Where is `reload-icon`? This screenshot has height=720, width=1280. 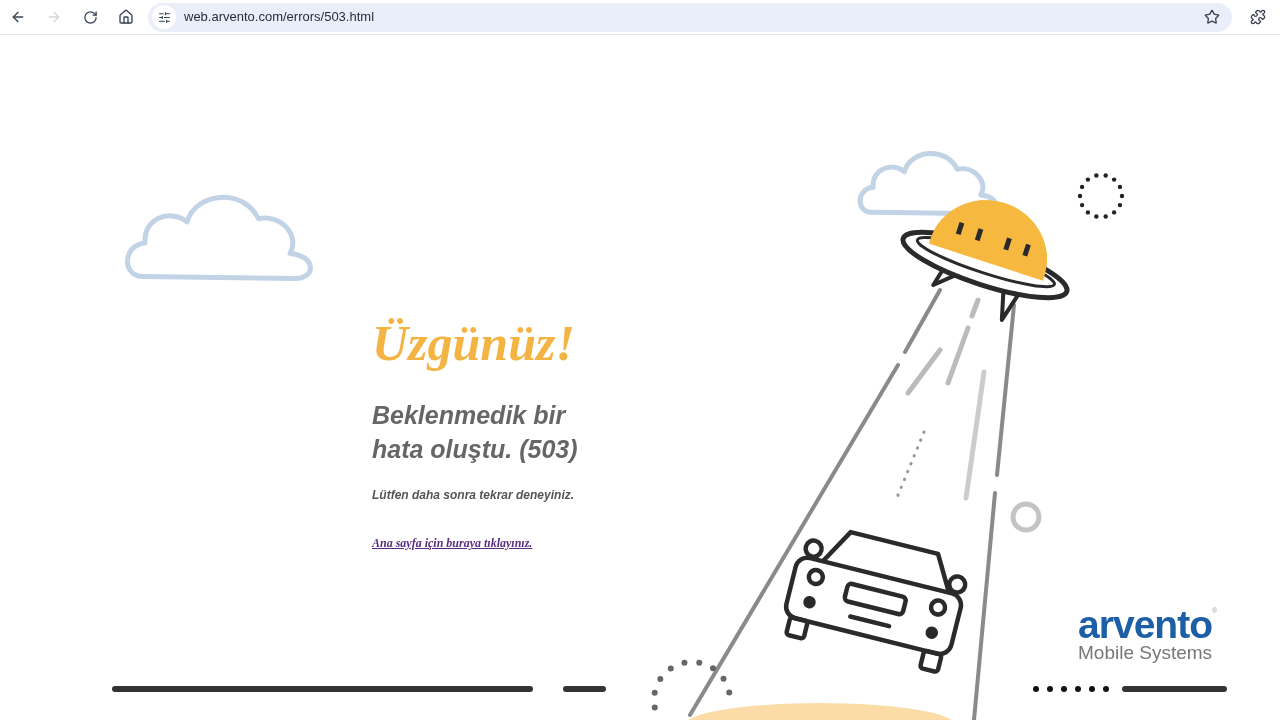 reload-icon is located at coordinates (90, 17).